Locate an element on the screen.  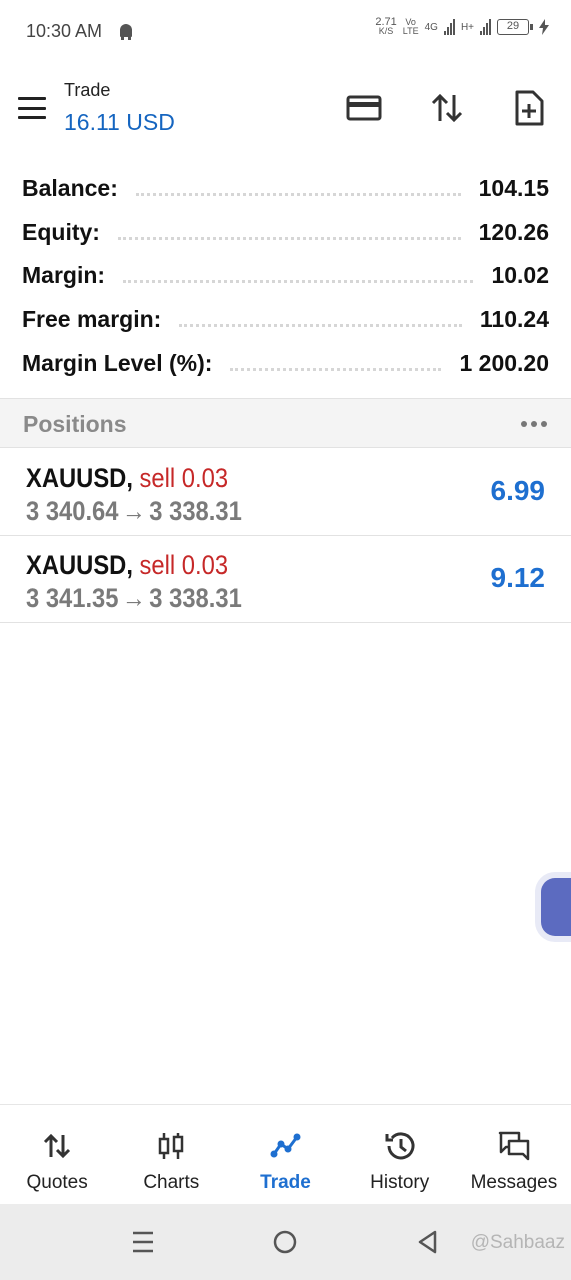
deposit-card-icon is located at coordinates (364, 108).